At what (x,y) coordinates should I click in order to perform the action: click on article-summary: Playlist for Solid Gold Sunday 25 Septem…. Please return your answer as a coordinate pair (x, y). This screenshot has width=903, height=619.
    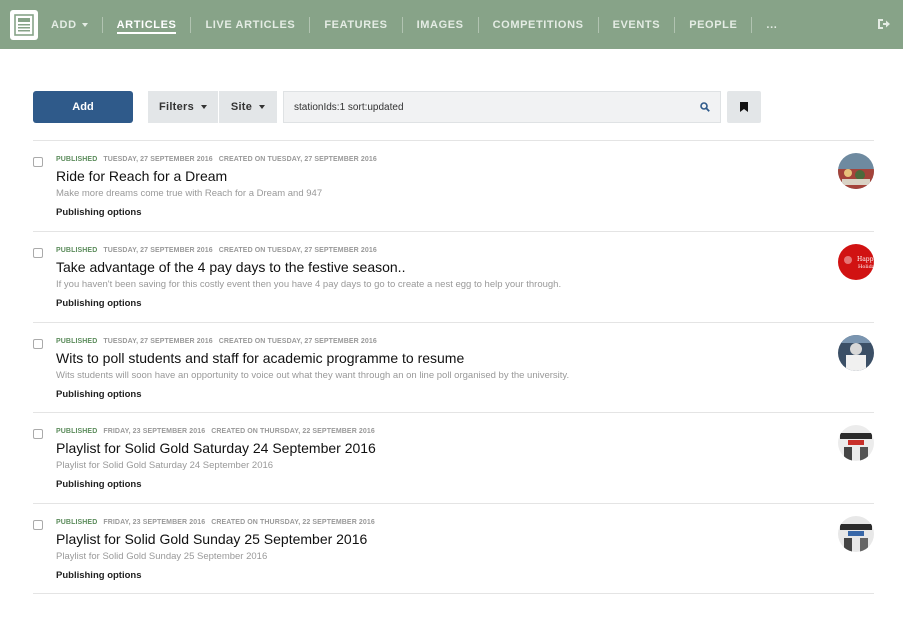
    Looking at the image, I should click on (162, 557).